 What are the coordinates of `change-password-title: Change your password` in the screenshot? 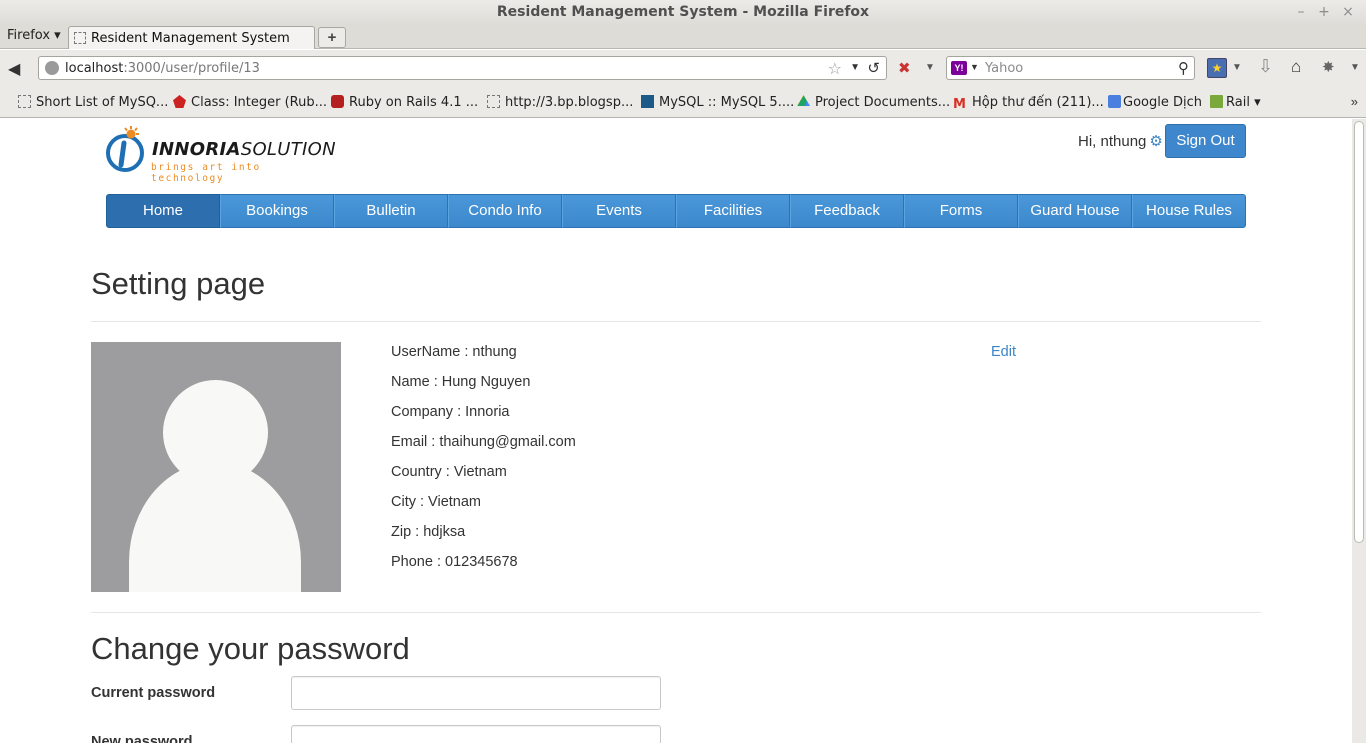 It's located at (250, 648).